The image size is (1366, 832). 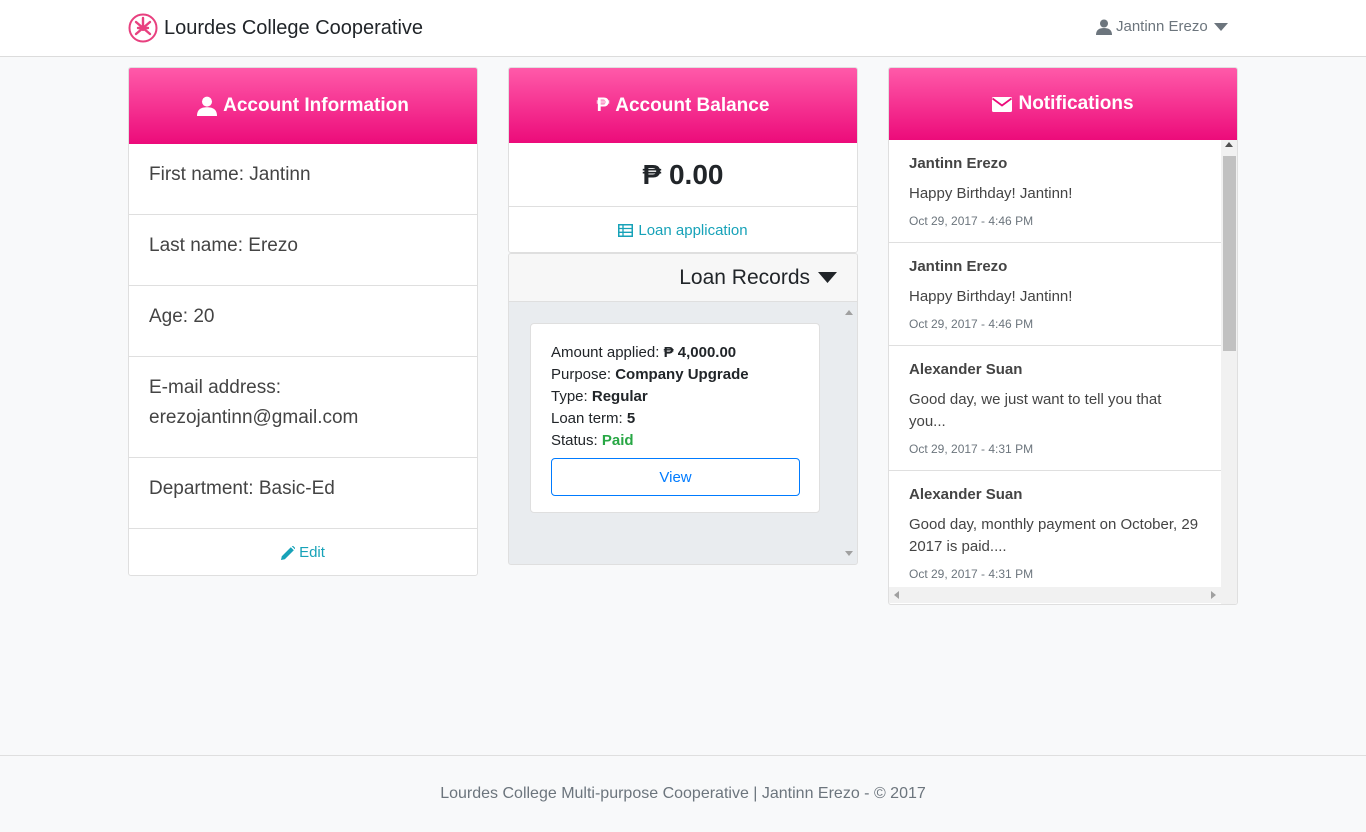 I want to click on view-loan-button: View, so click(x=675, y=477).